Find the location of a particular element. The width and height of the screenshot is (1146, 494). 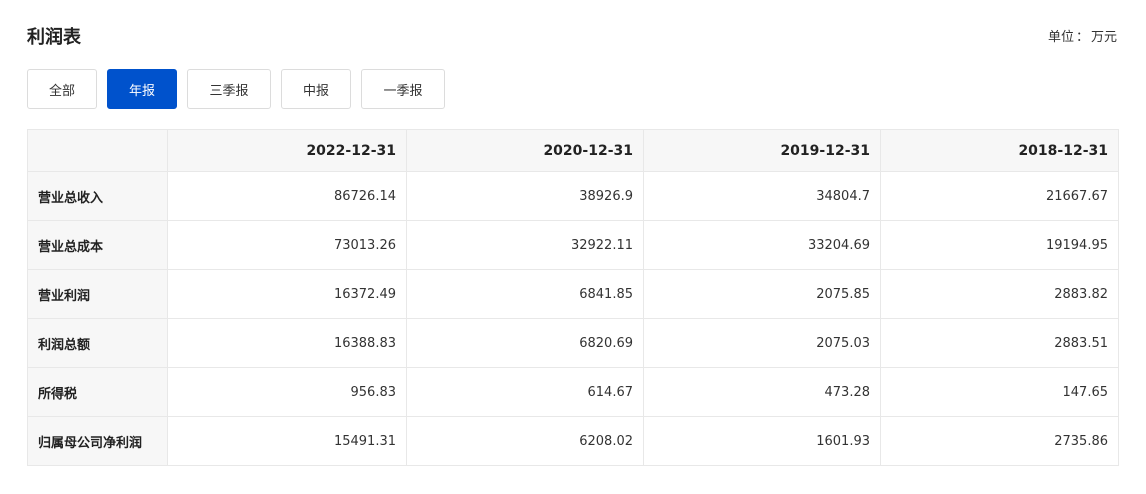

table-cell: 19194.95 is located at coordinates (999, 245).